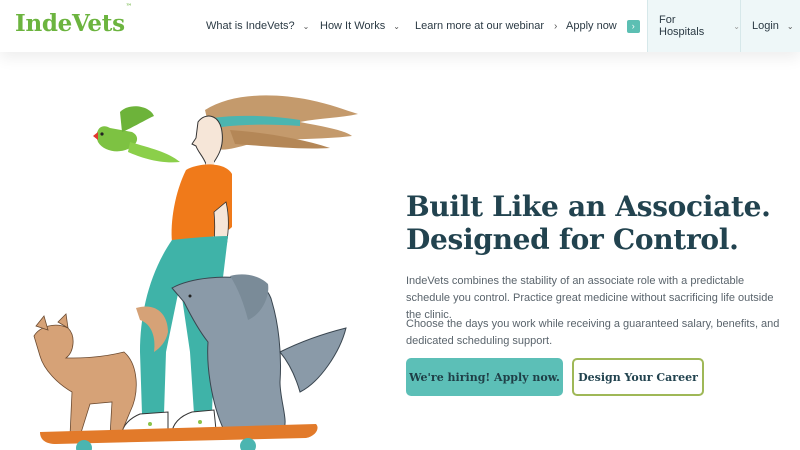 Image resolution: width=800 pixels, height=450 pixels. What do you see at coordinates (682, 26) in the screenshot?
I see `nav-item-label: For Hospitals` at bounding box center [682, 26].